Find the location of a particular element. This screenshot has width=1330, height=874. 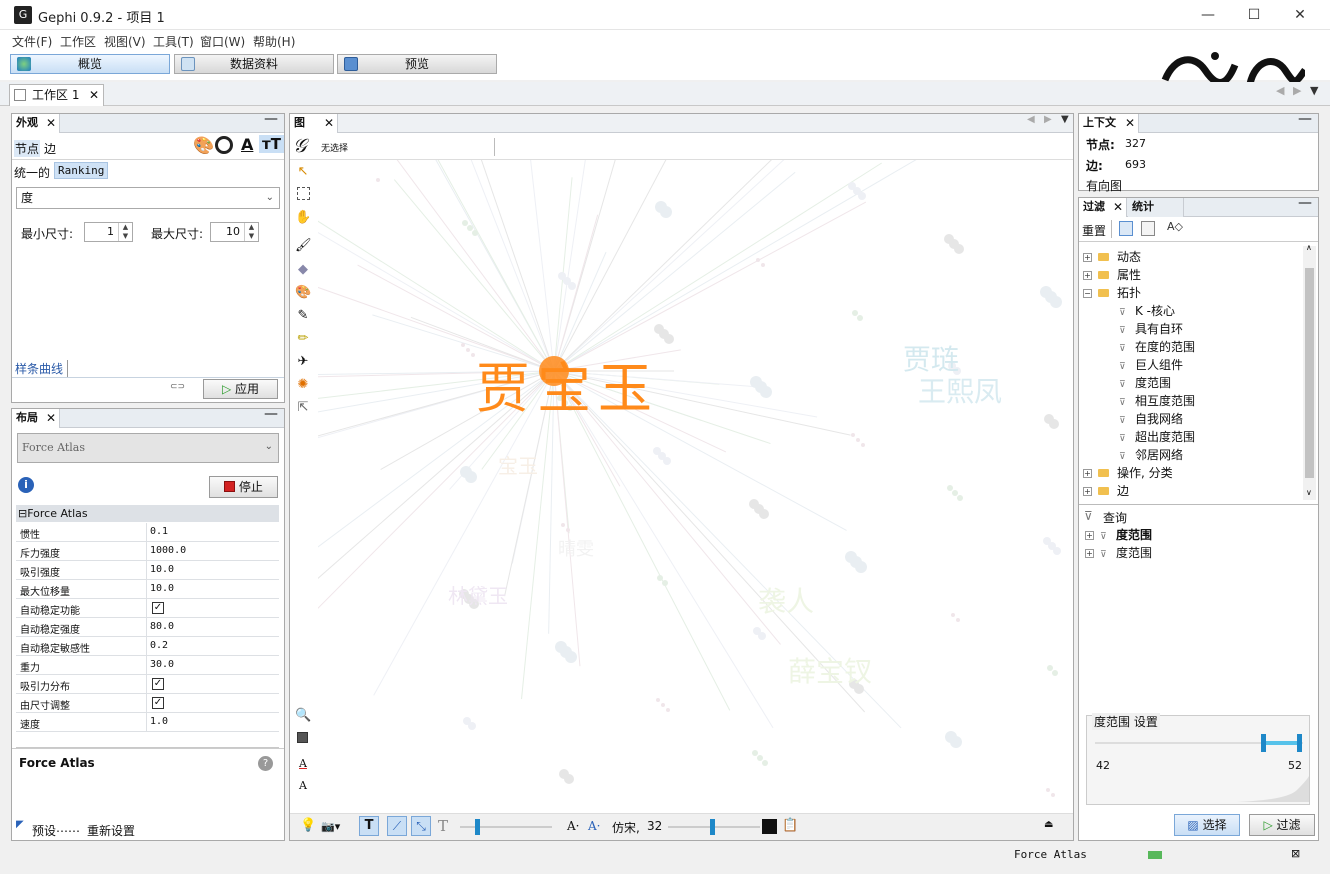

auto-refresh-icon: A◇ is located at coordinates (1175, 226).